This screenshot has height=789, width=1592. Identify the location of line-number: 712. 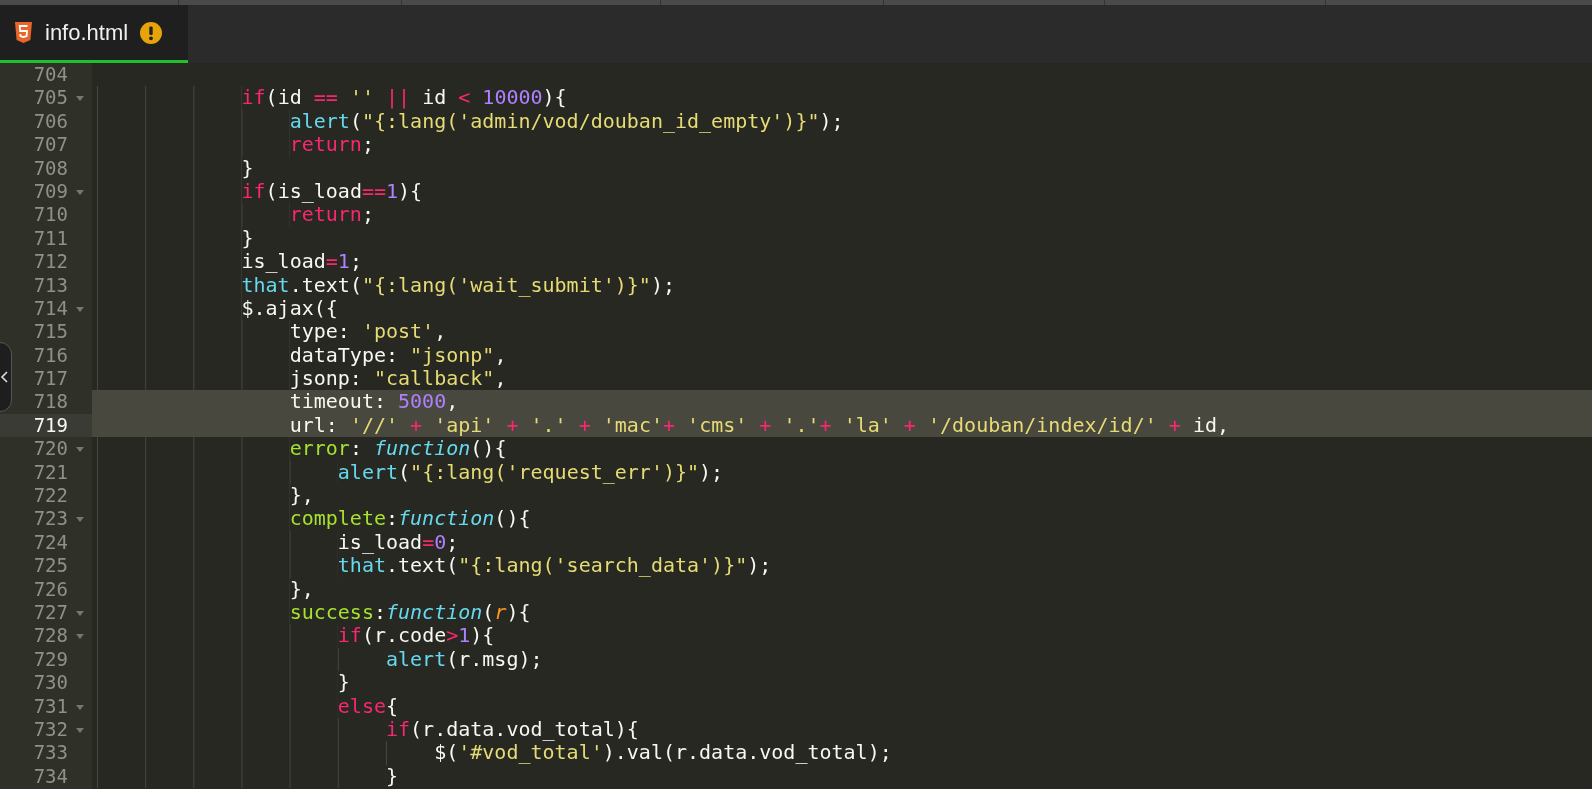
(50, 262).